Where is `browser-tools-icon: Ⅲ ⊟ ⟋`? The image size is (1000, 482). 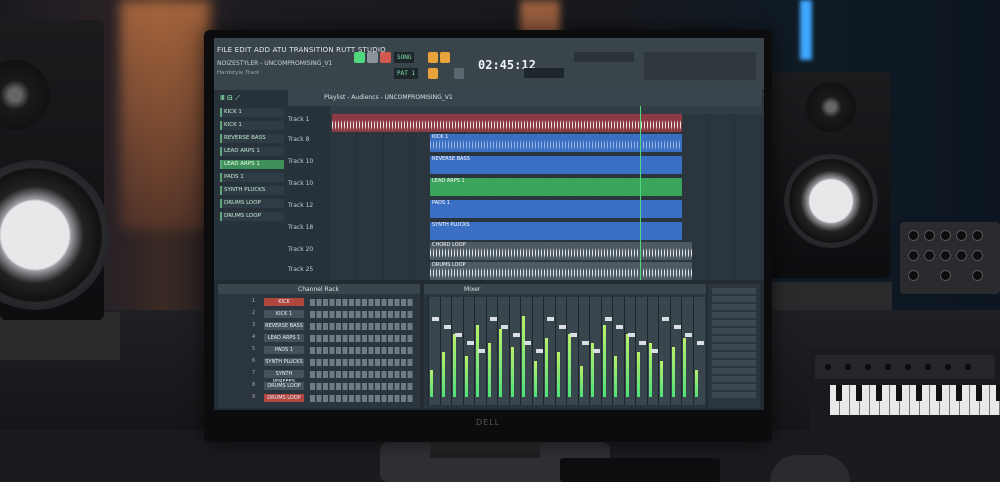
browser-tools-icon: Ⅲ ⊟ ⟋ is located at coordinates (230, 98).